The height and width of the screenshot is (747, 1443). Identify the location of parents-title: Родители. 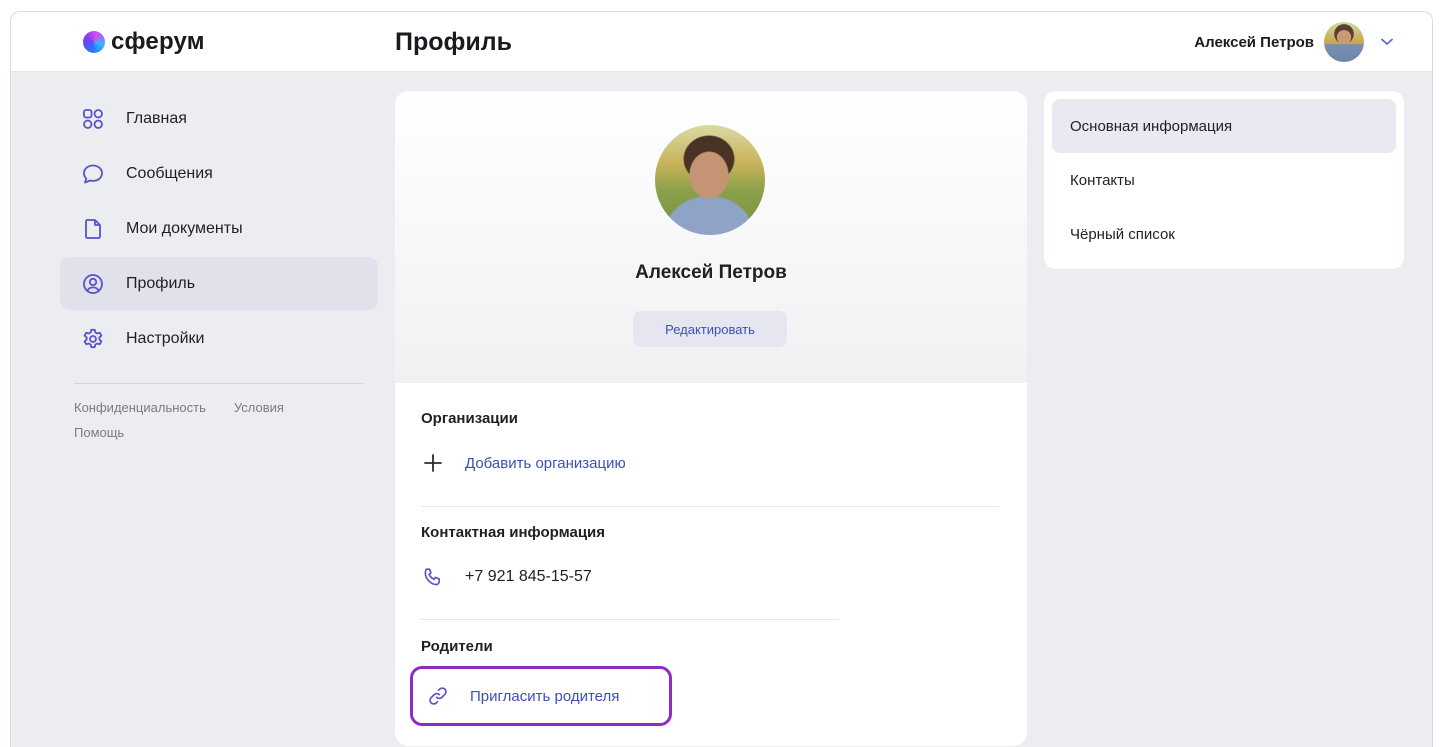
(457, 646).